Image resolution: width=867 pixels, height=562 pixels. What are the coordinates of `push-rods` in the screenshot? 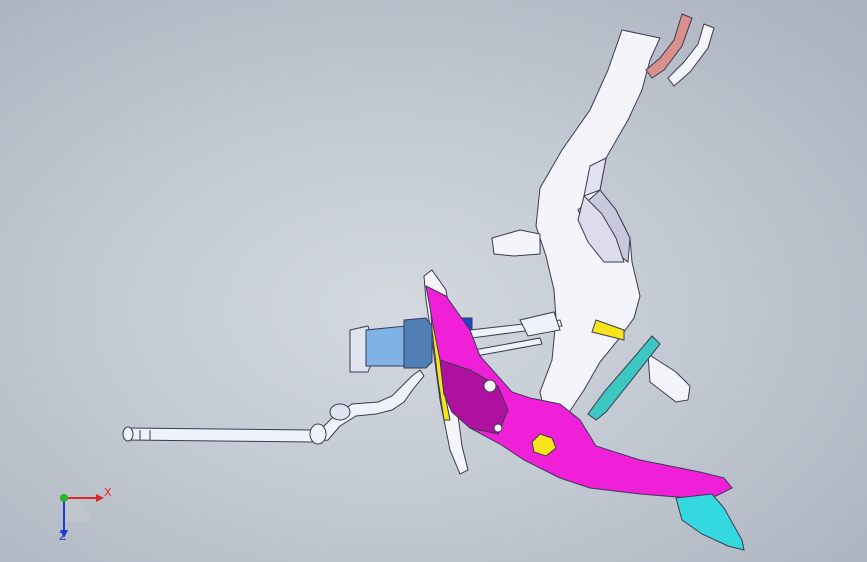 It's located at (516, 334).